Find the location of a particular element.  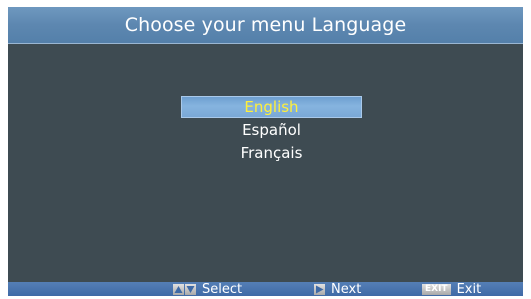

exit-key-icon: EXIT is located at coordinates (436, 289).